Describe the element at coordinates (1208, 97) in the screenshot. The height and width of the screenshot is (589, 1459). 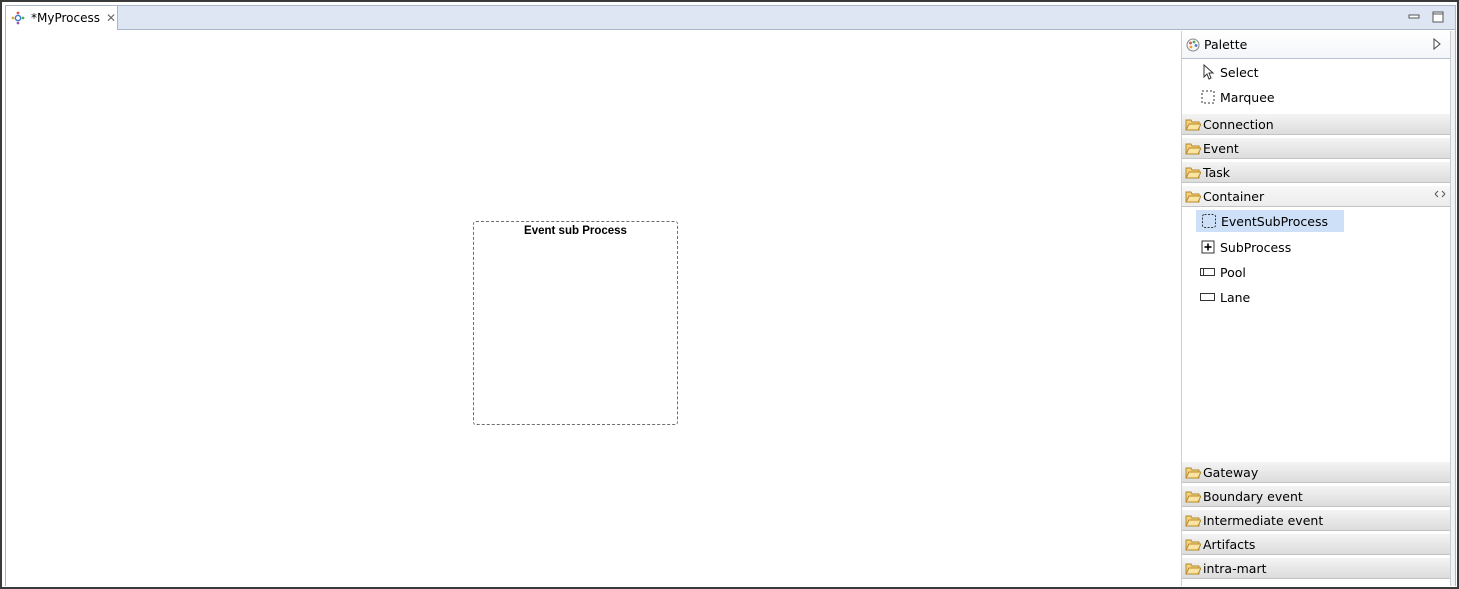
I see `marquee-icon` at that location.